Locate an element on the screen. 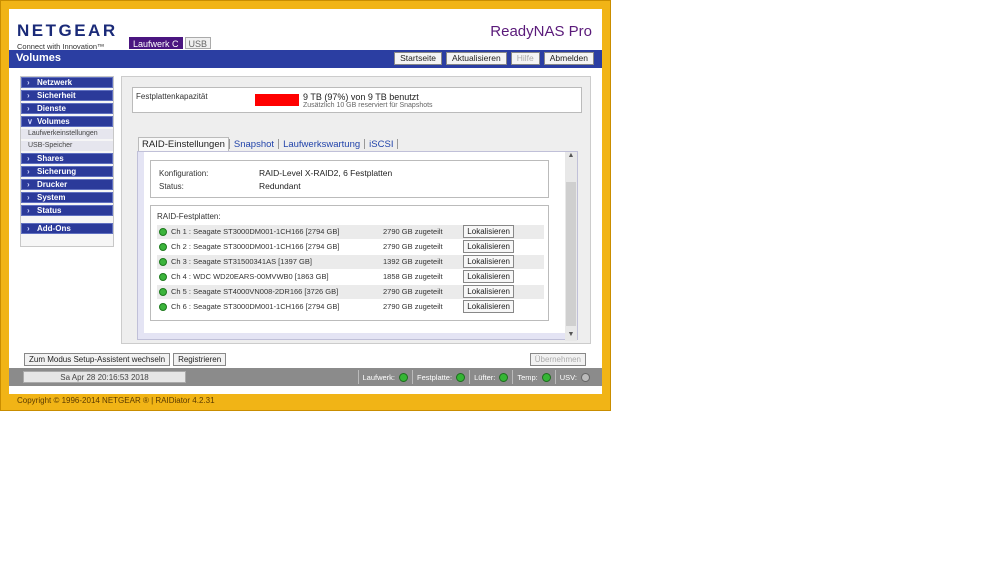 Image resolution: width=999 pixels, height=562 pixels. sidebar-item-netzwerk: › Netzwerk is located at coordinates (67, 82).